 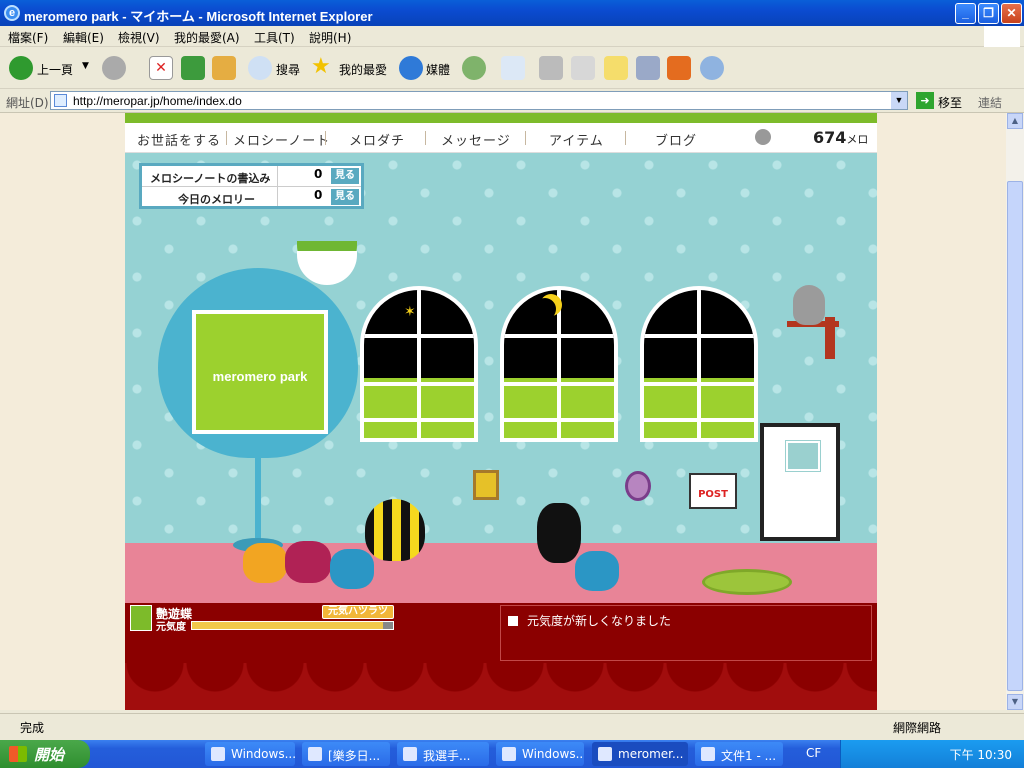 What do you see at coordinates (28, 37) in the screenshot?
I see `menu-file: 檔案(F)` at bounding box center [28, 37].